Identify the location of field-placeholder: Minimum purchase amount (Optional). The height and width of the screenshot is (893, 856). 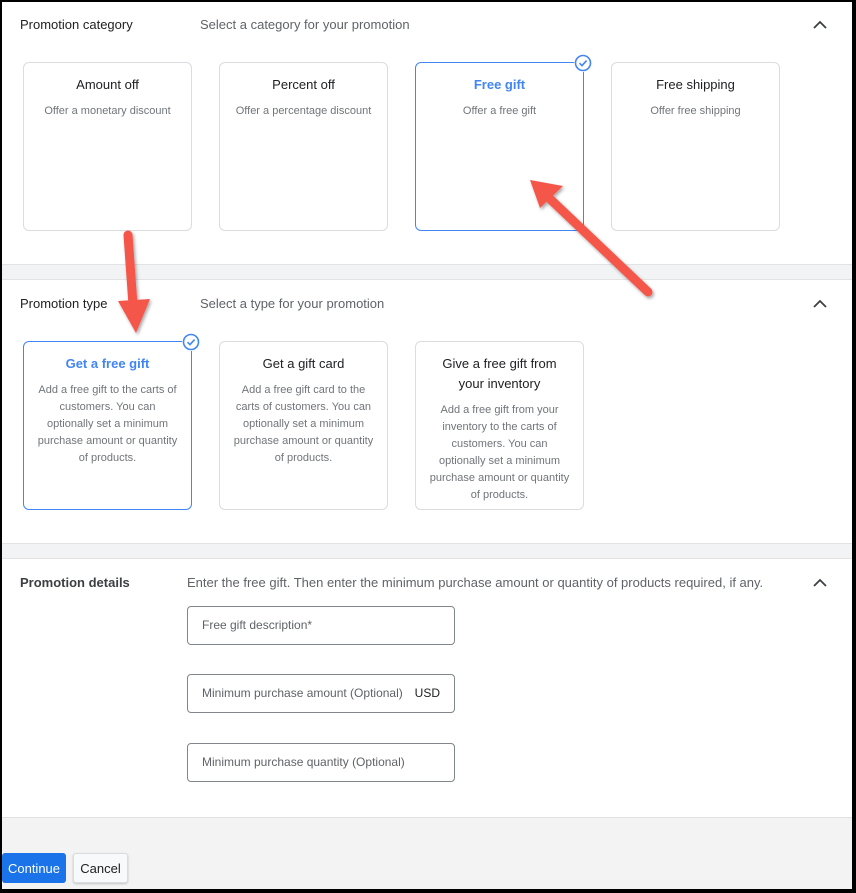
(302, 693).